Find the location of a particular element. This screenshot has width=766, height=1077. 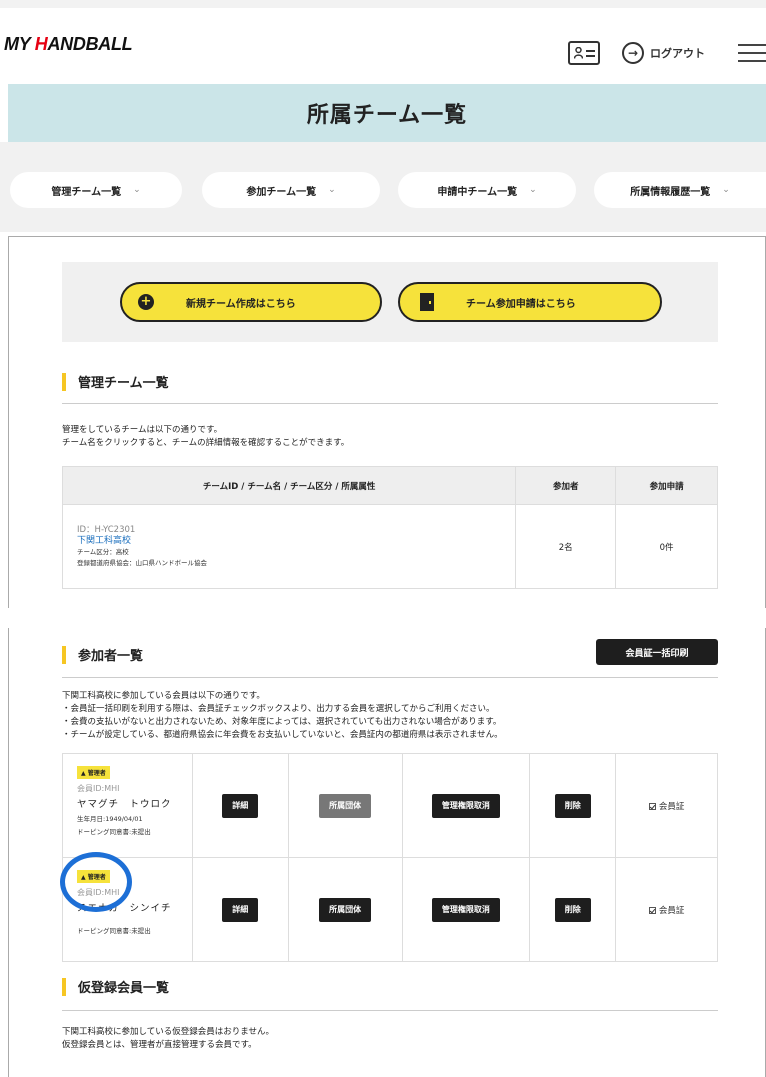

participants-heading: 参加者一覧 is located at coordinates (102, 654).